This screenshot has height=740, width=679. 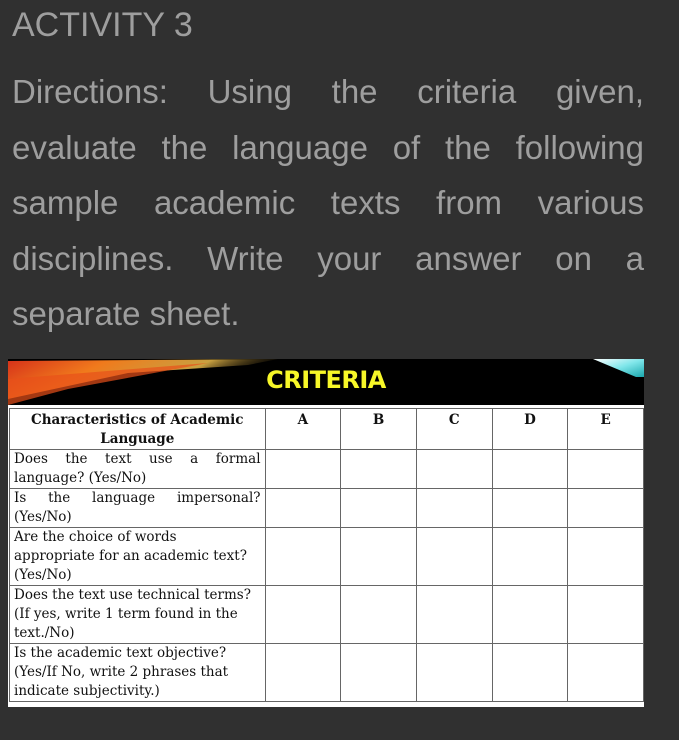 What do you see at coordinates (454, 429) in the screenshot?
I see `header-c: C` at bounding box center [454, 429].